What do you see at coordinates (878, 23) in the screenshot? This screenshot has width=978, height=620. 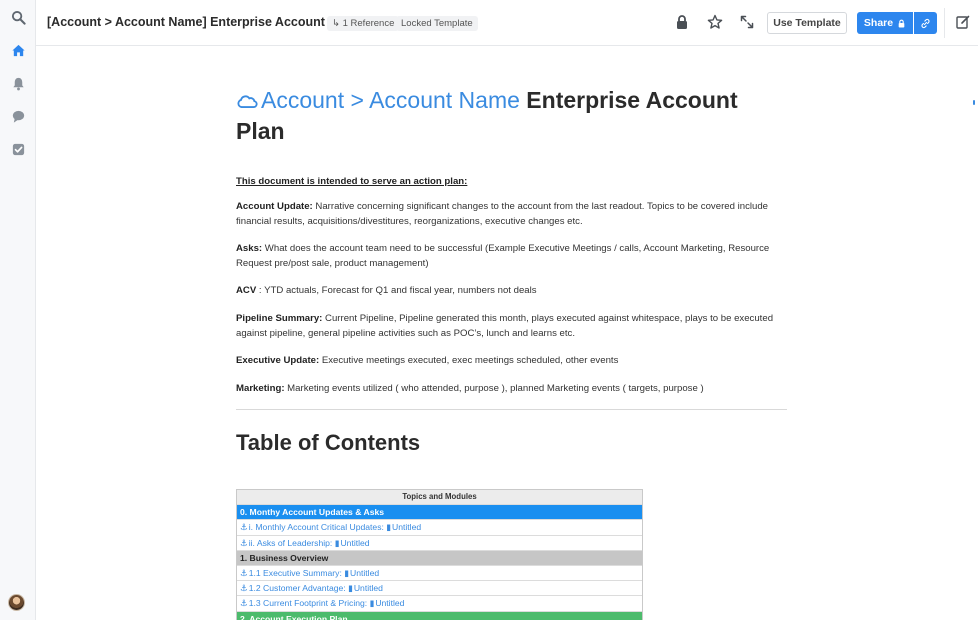 I see `share-label: Share` at bounding box center [878, 23].